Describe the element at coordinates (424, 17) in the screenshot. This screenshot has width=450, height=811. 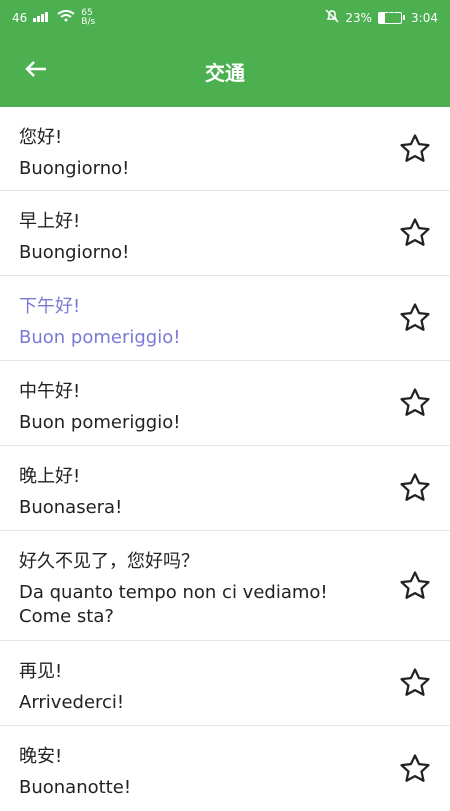
I see `clock: 3:04` at that location.